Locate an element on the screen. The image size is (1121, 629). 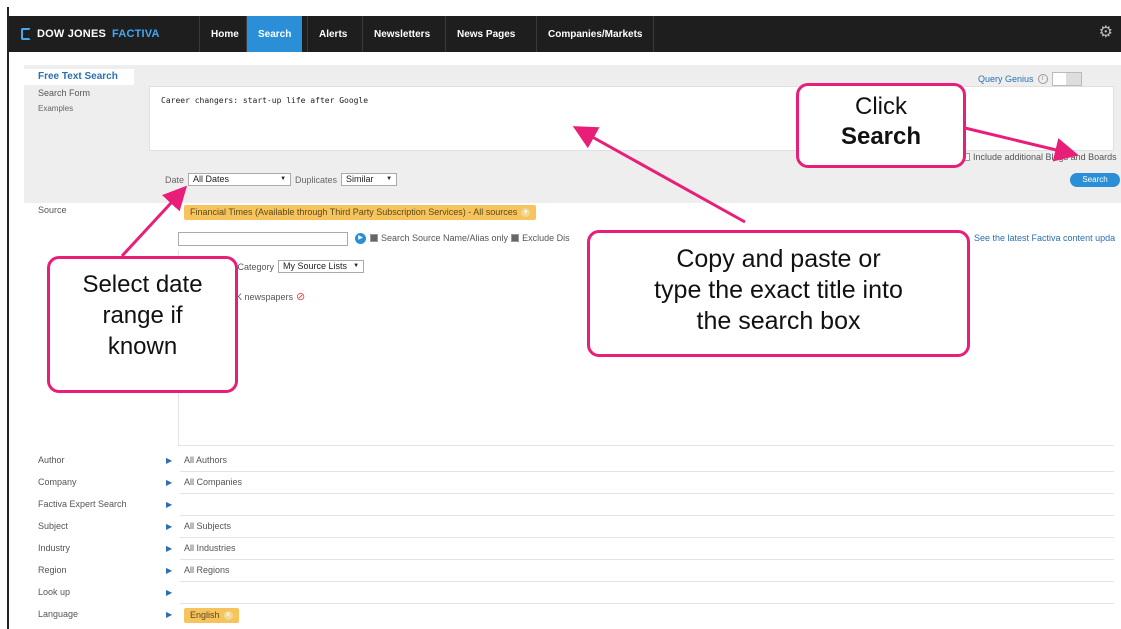
query-genius-toggle is located at coordinates (1066, 79).